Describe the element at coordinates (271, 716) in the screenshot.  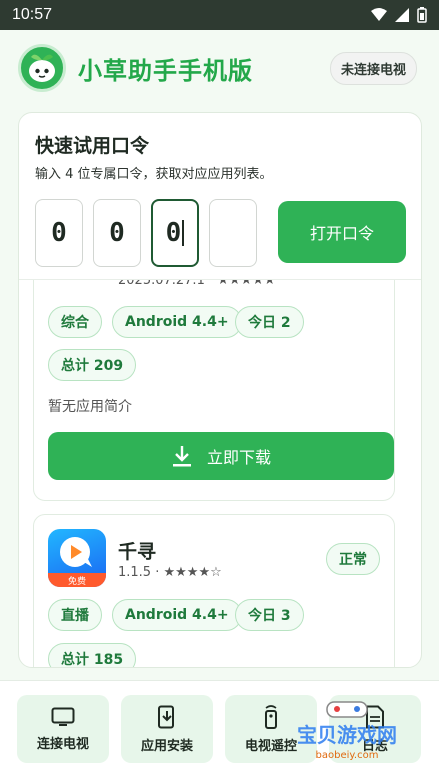
I see `remote-icon` at that location.